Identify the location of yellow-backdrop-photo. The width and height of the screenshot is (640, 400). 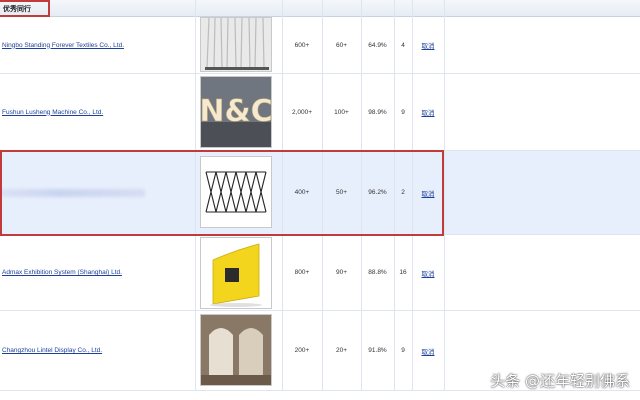
(236, 273).